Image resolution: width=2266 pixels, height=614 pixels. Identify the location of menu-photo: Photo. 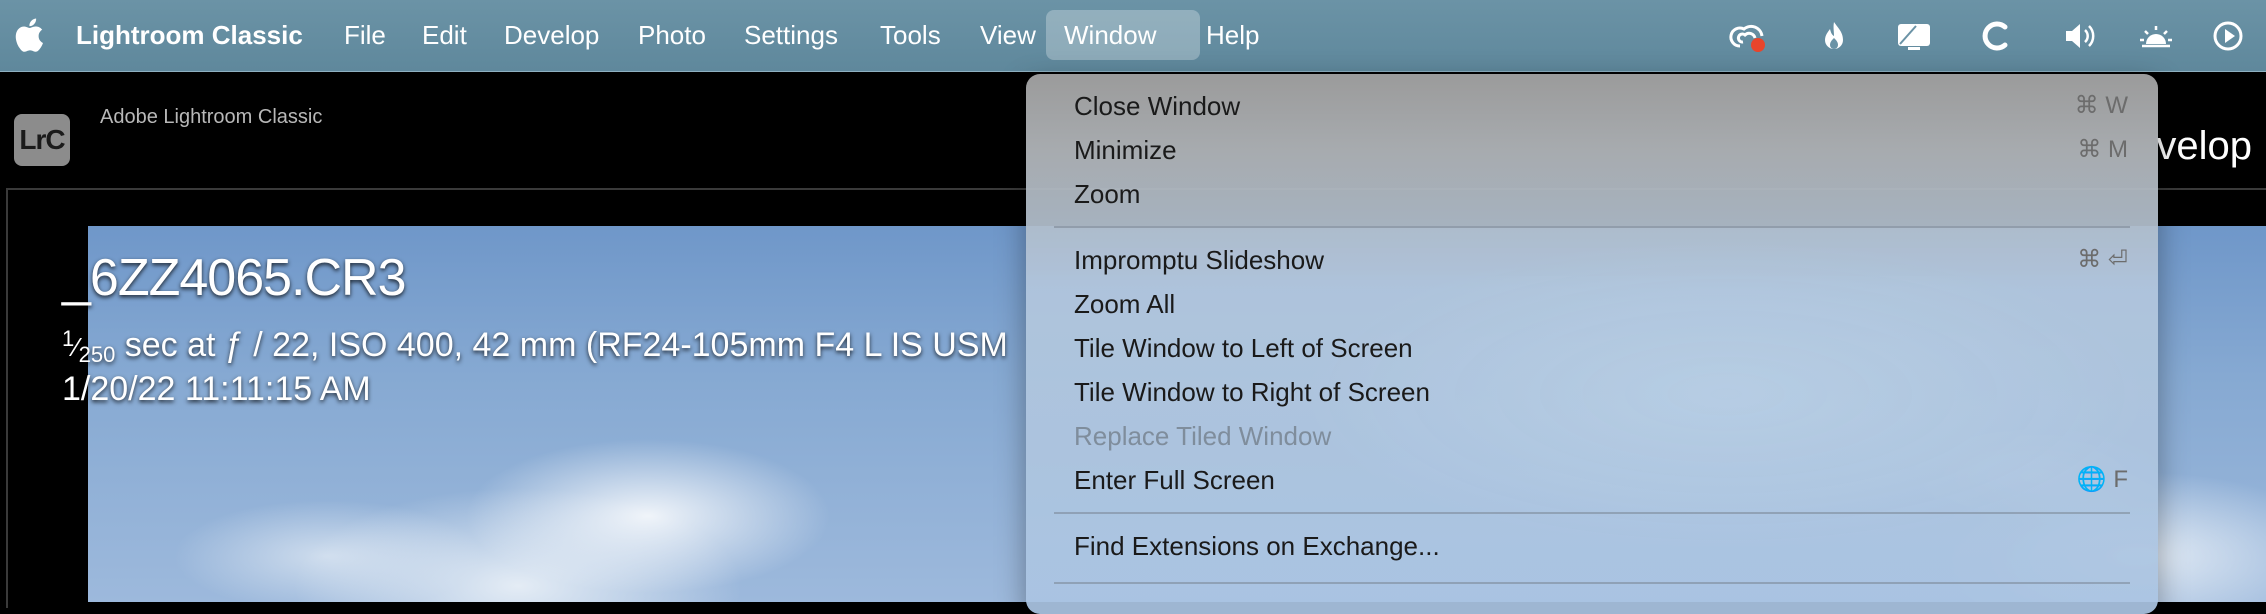
(672, 35).